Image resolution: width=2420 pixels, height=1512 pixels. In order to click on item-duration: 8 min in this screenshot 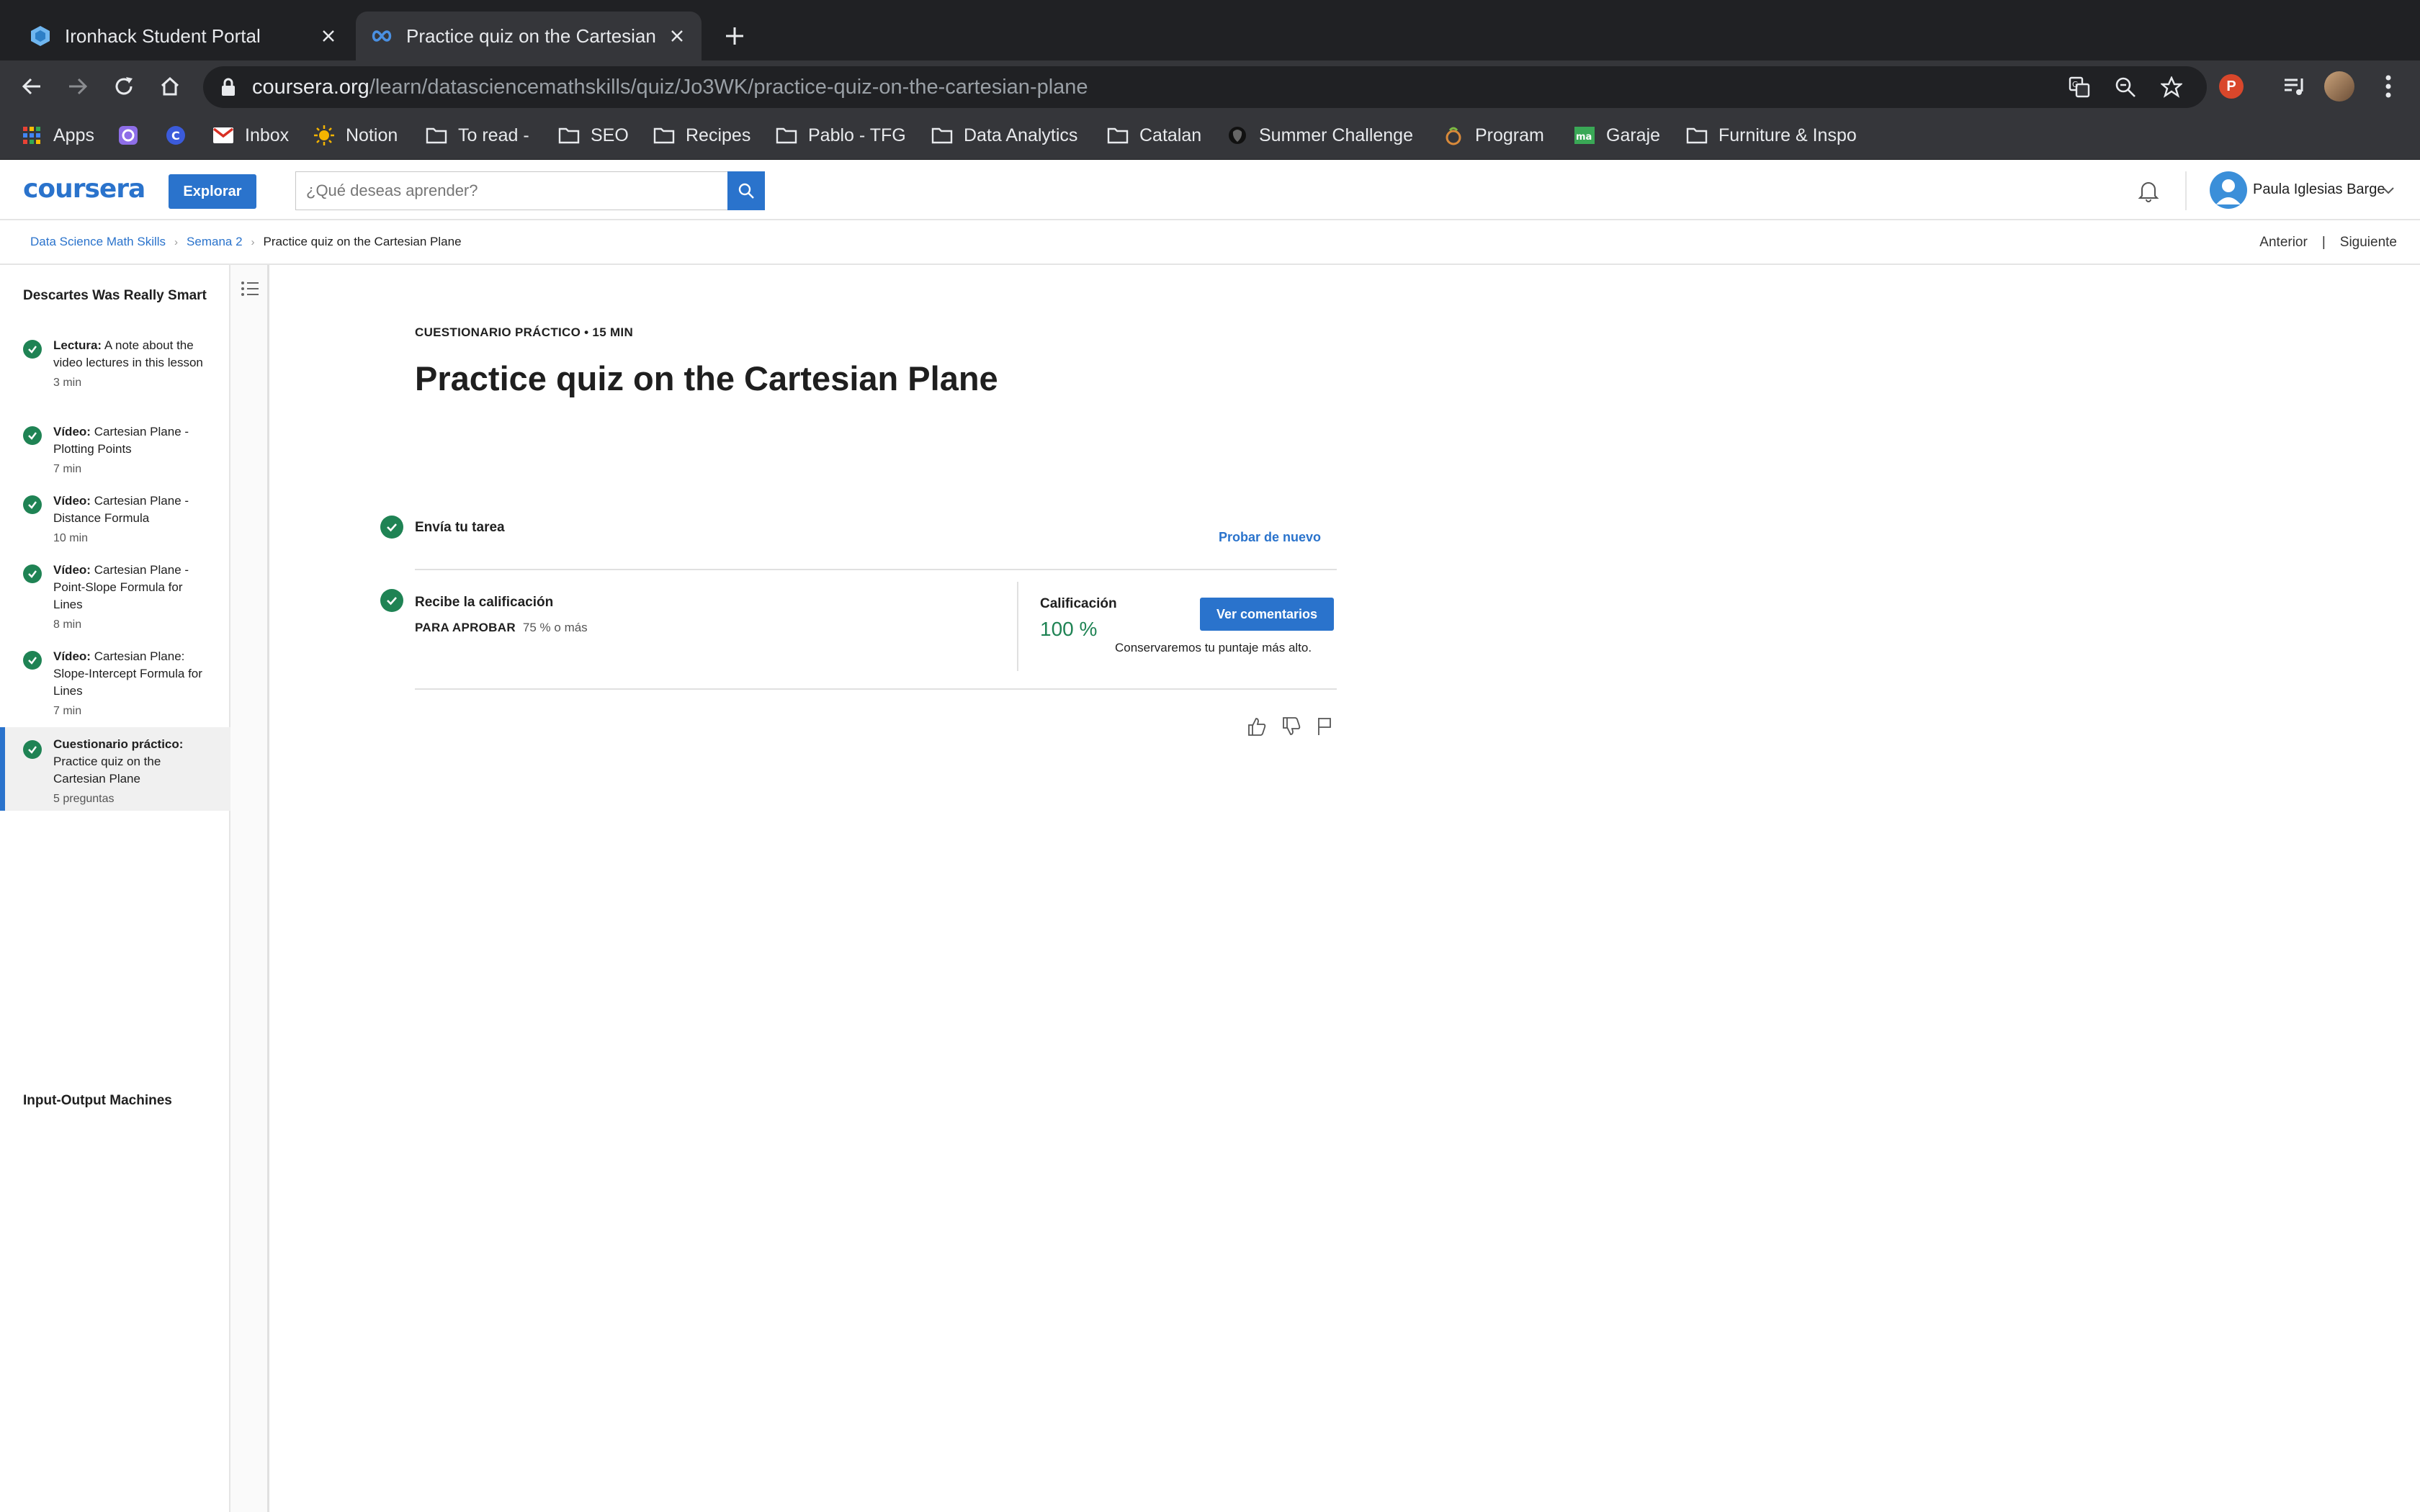, I will do `click(67, 624)`.